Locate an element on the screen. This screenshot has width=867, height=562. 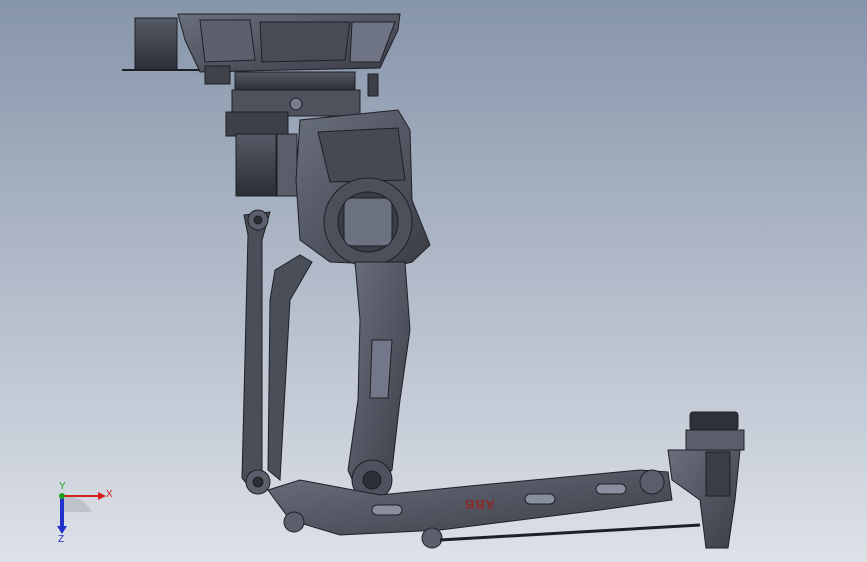
y-axis-label: Y is located at coordinates (62, 487).